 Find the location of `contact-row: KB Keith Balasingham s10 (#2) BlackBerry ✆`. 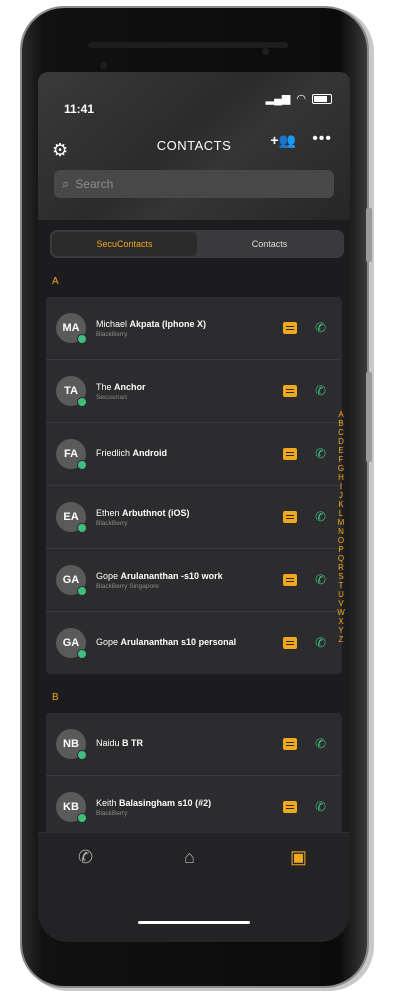

contact-row: KB Keith Balasingham s10 (#2) BlackBerry ✆ is located at coordinates (194, 807).